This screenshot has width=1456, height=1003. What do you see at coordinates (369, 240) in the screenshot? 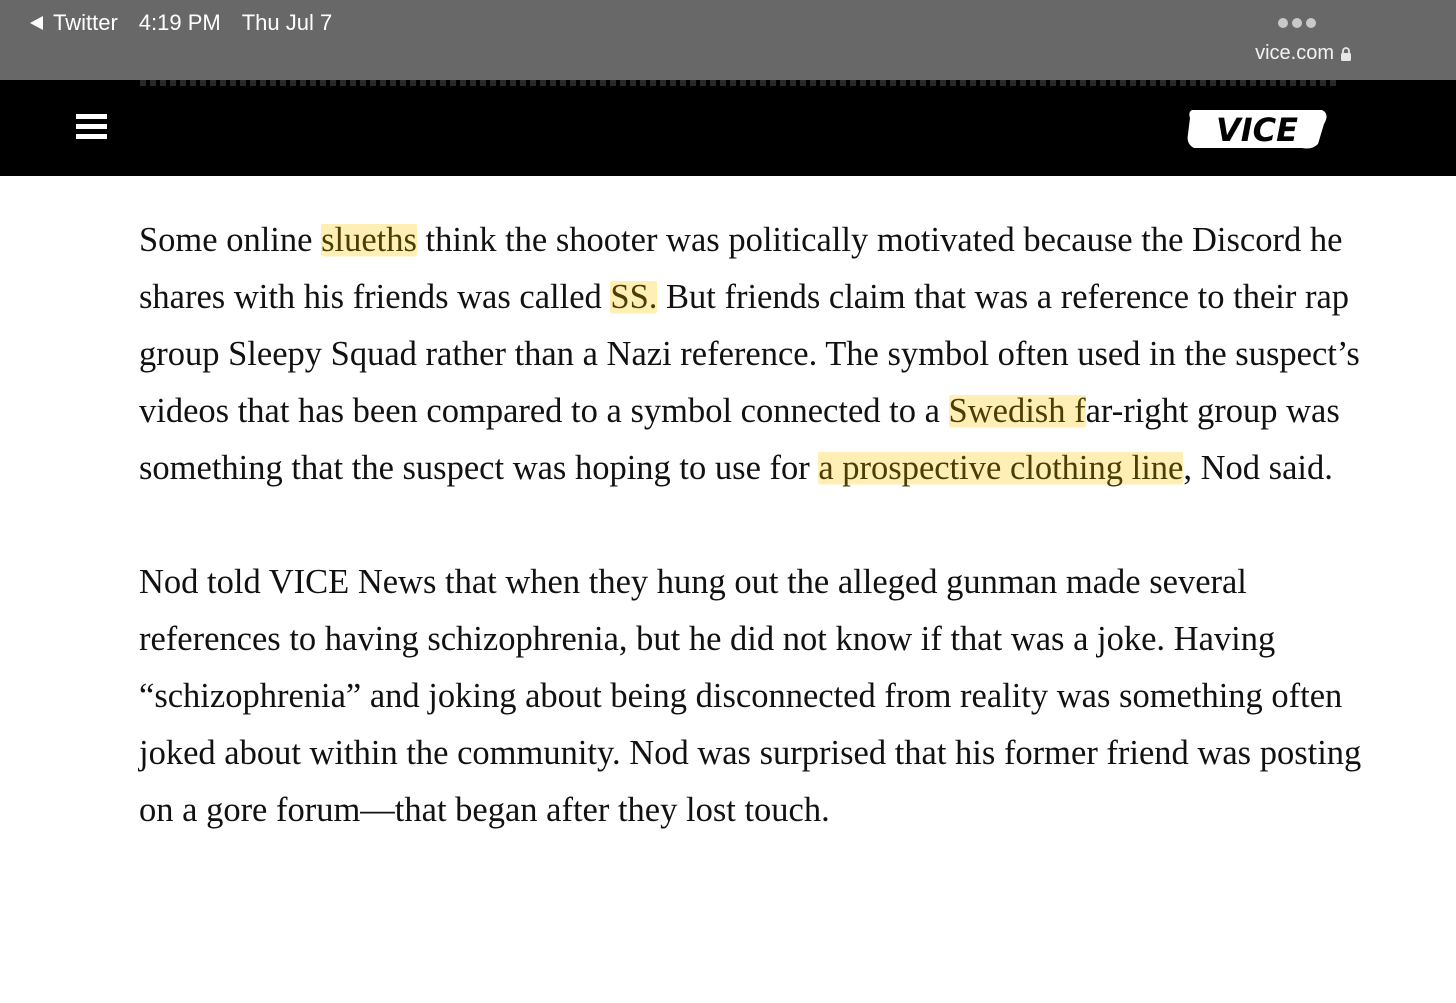
I see `highlight: slueths` at bounding box center [369, 240].